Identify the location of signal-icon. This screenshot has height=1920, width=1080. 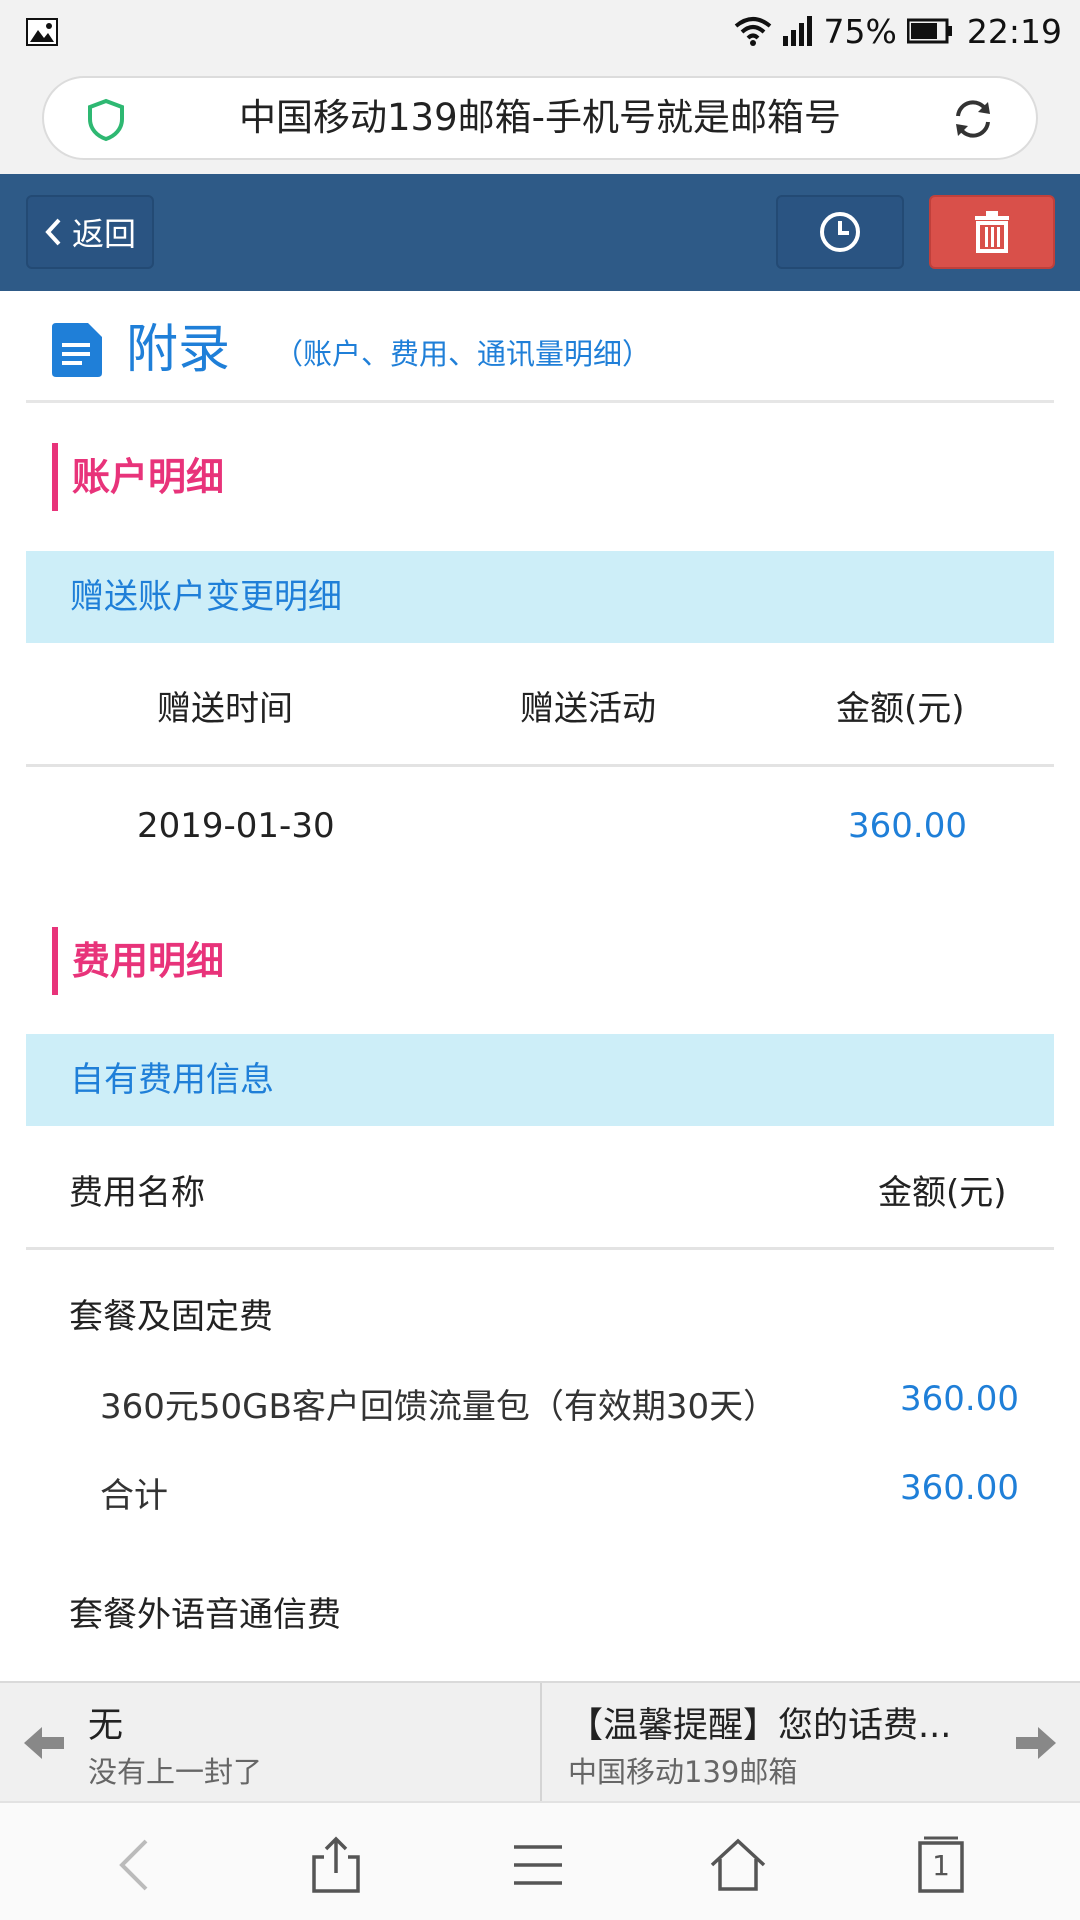
(797, 31).